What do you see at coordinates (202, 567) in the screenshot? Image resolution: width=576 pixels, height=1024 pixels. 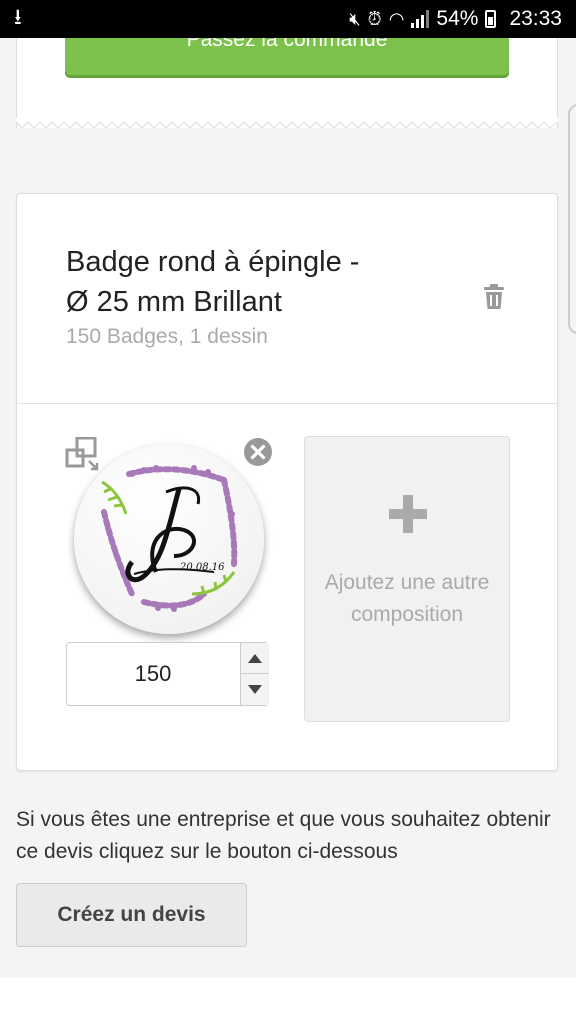 I see `badge-date: 20.08.16` at bounding box center [202, 567].